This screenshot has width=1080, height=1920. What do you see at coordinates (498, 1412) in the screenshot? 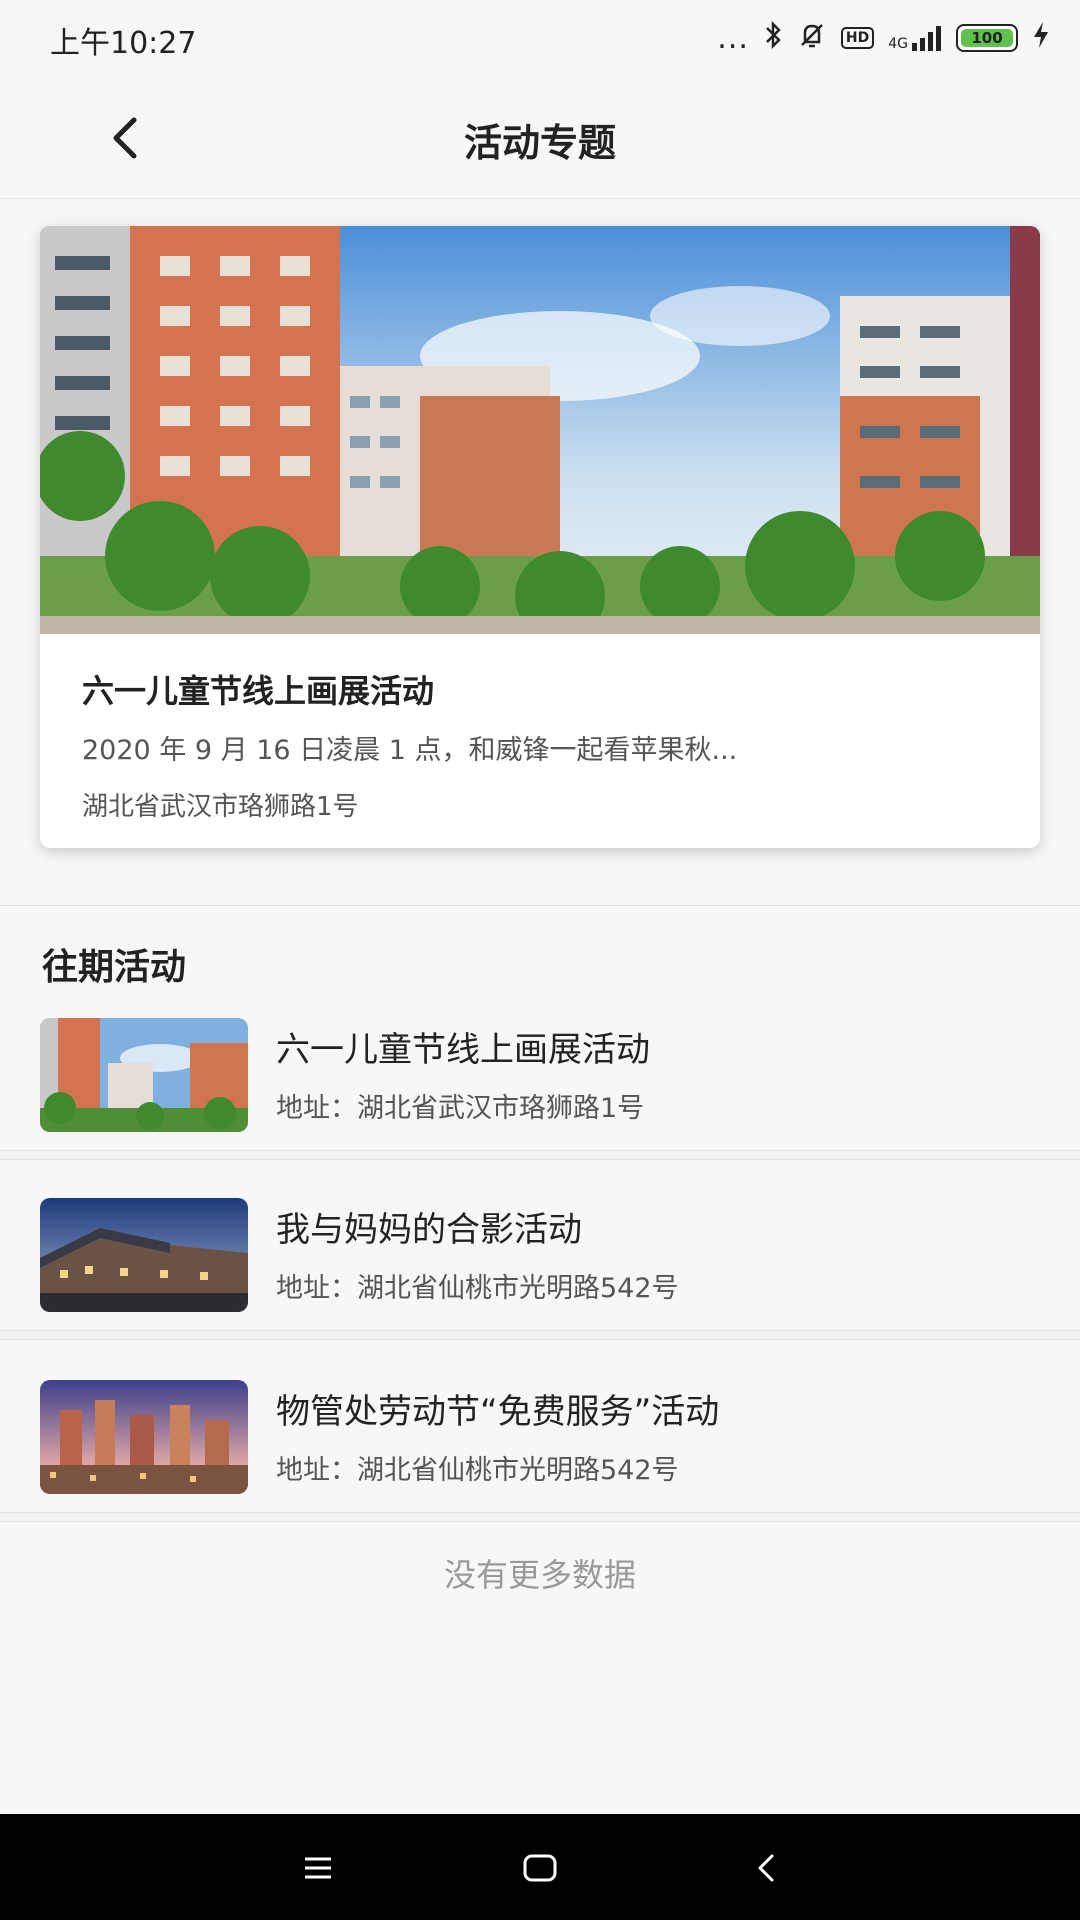
I see `activity-title: 物管处劳动节“免费服务”活动` at bounding box center [498, 1412].